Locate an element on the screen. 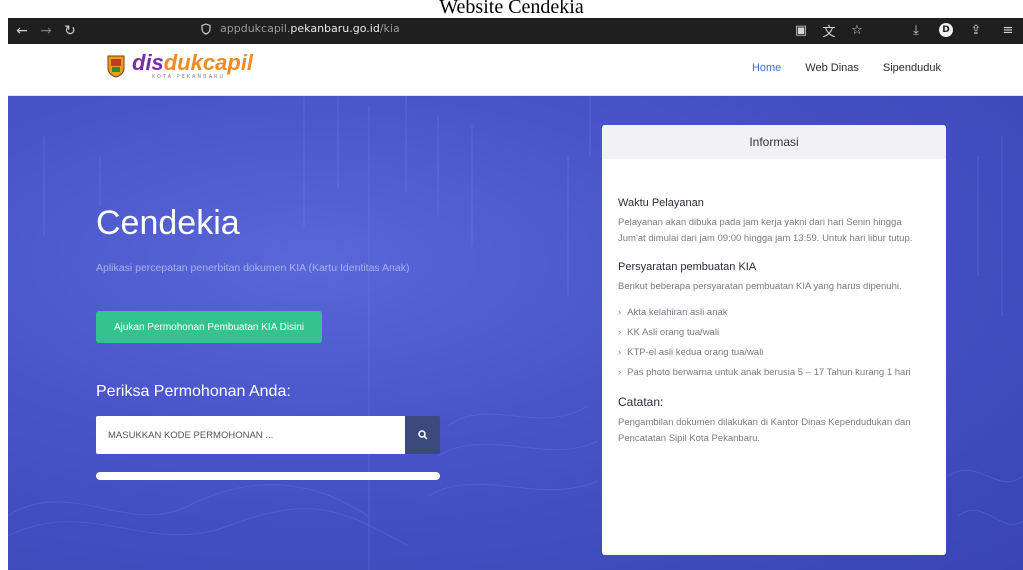 This screenshot has height=570, width=1023. download-icon: ⤓ is located at coordinates (916, 30).